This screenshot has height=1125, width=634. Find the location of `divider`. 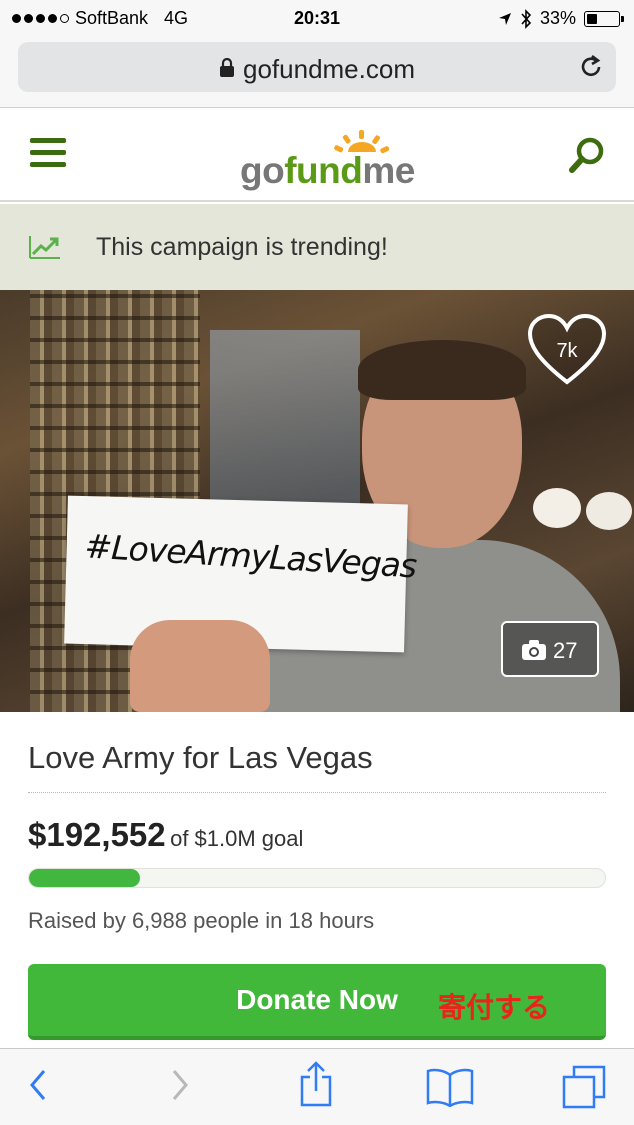

divider is located at coordinates (317, 792).